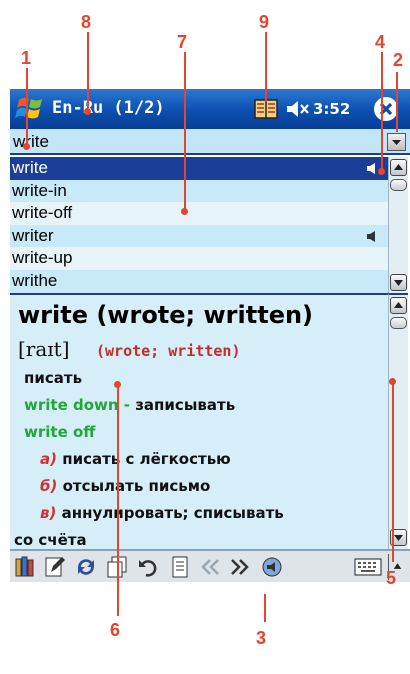 Image resolution: width=410 pixels, height=674 pixels. I want to click on list-item-word: writhe, so click(35, 280).